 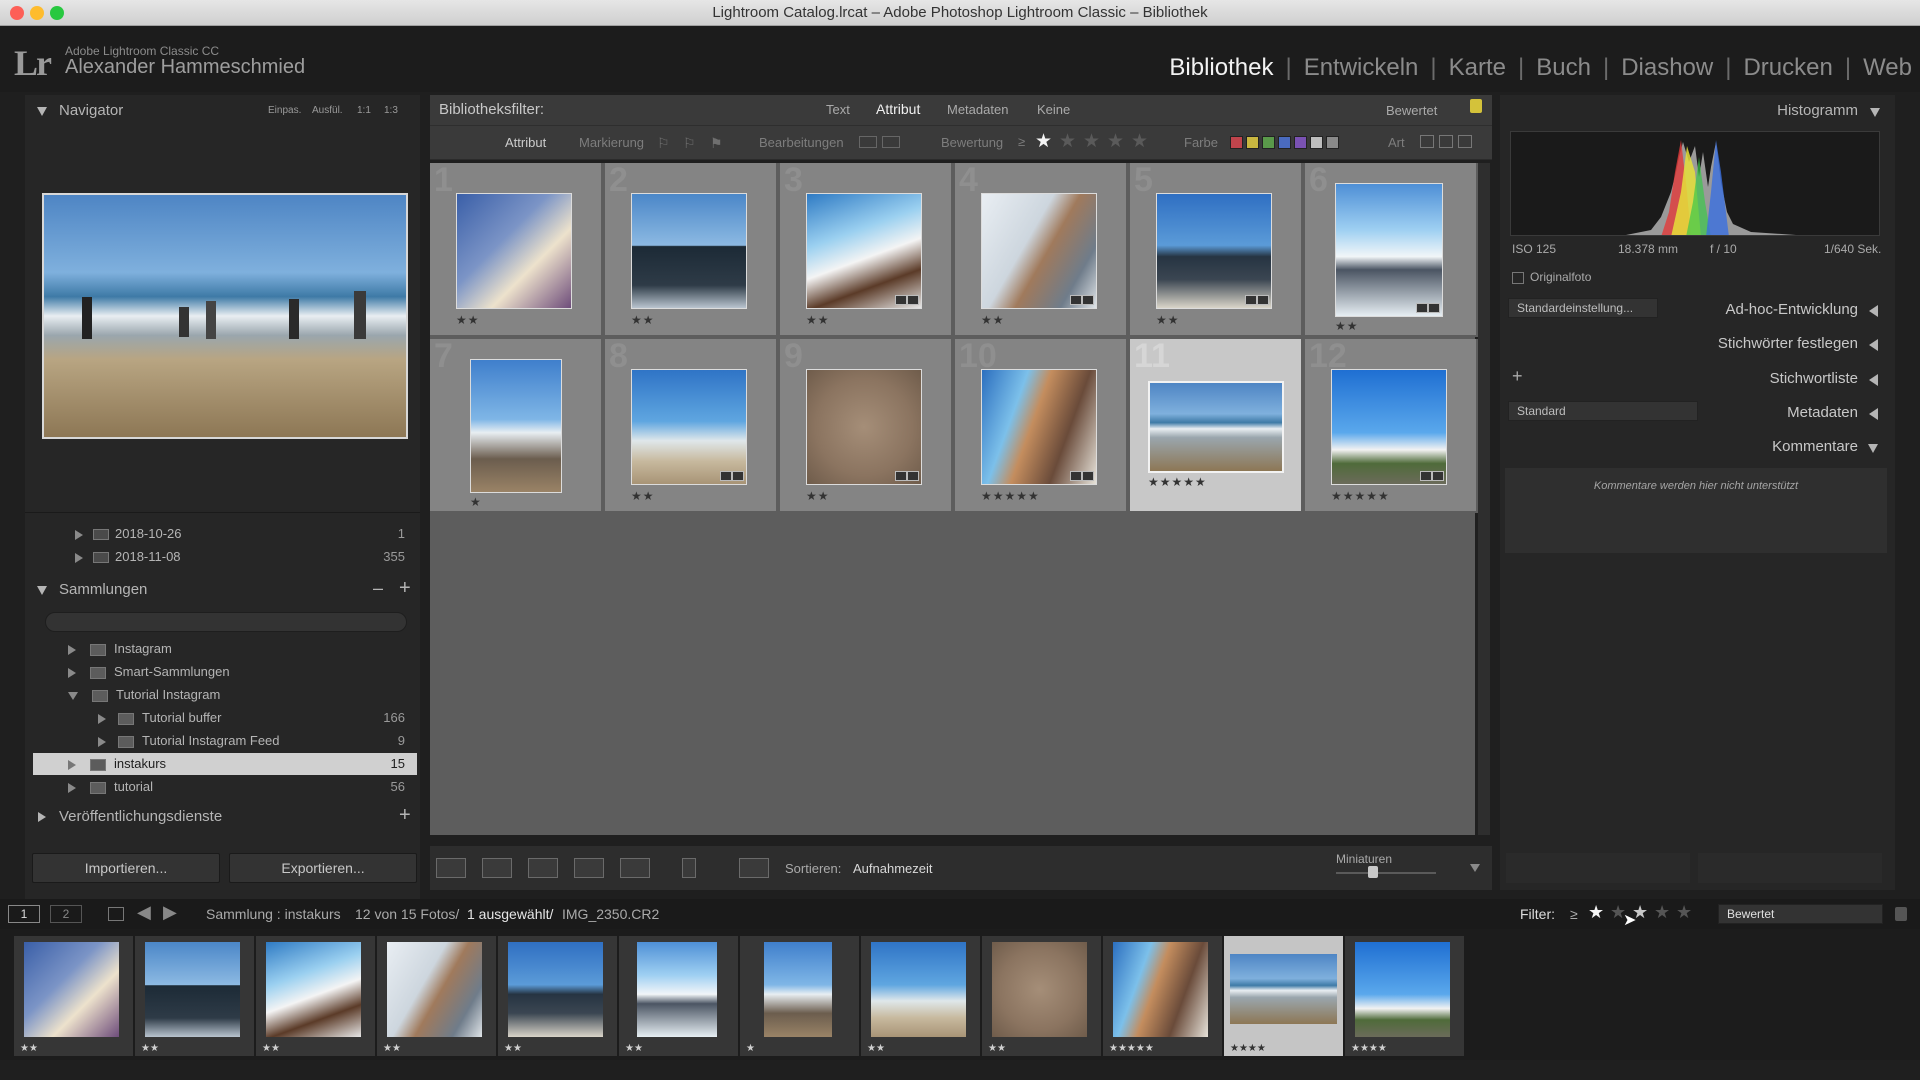 What do you see at coordinates (251, 741) in the screenshot?
I see `collection-row: Tutorial Instagram Feed 9` at bounding box center [251, 741].